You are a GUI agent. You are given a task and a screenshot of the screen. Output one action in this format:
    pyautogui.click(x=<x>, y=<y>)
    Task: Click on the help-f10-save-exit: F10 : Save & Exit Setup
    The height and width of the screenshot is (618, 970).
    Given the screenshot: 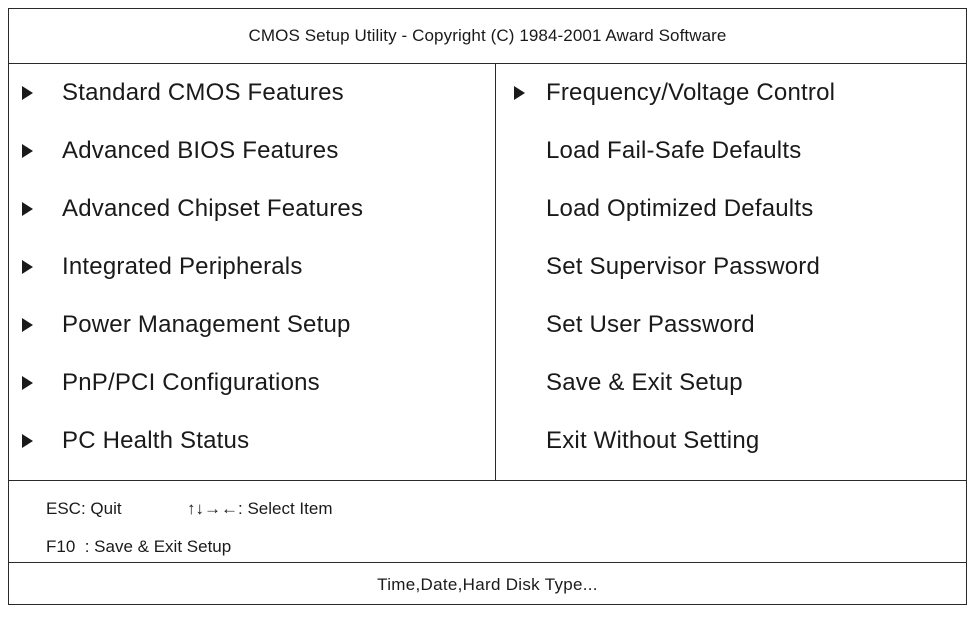 What is the action you would take?
    pyautogui.click(x=139, y=546)
    